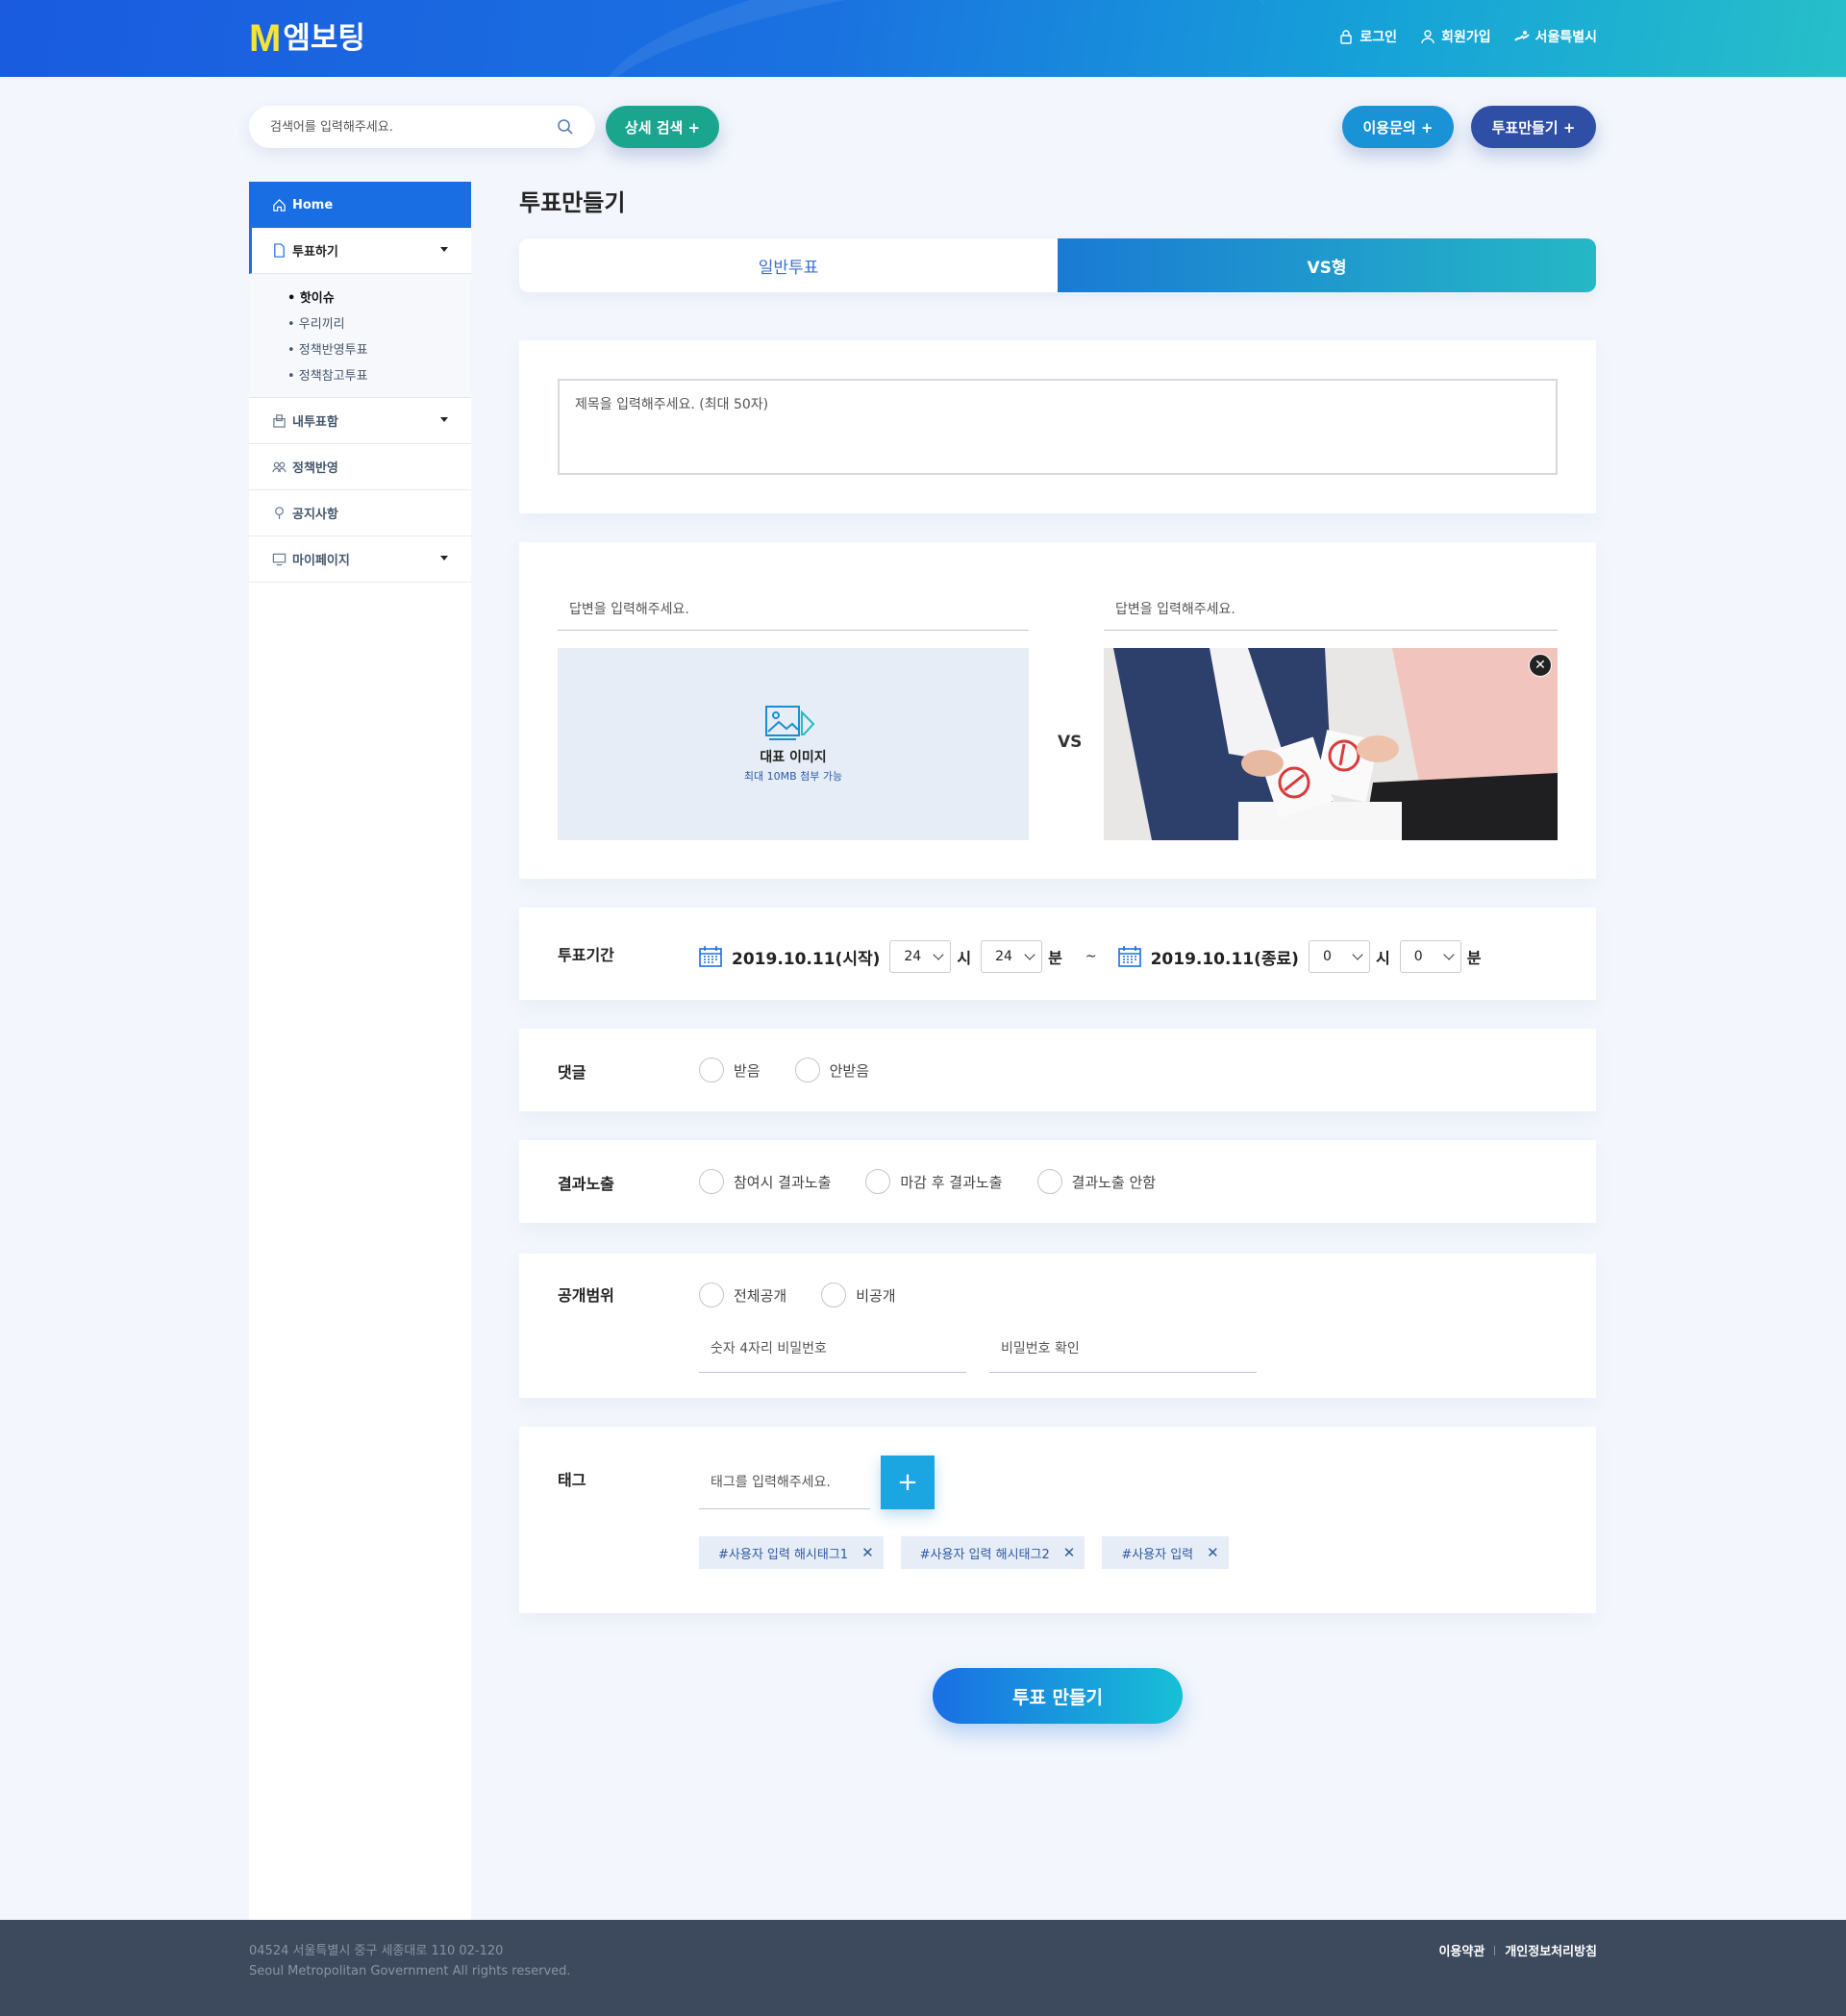  What do you see at coordinates (1331, 609) in the screenshot?
I see `answer-right-field` at bounding box center [1331, 609].